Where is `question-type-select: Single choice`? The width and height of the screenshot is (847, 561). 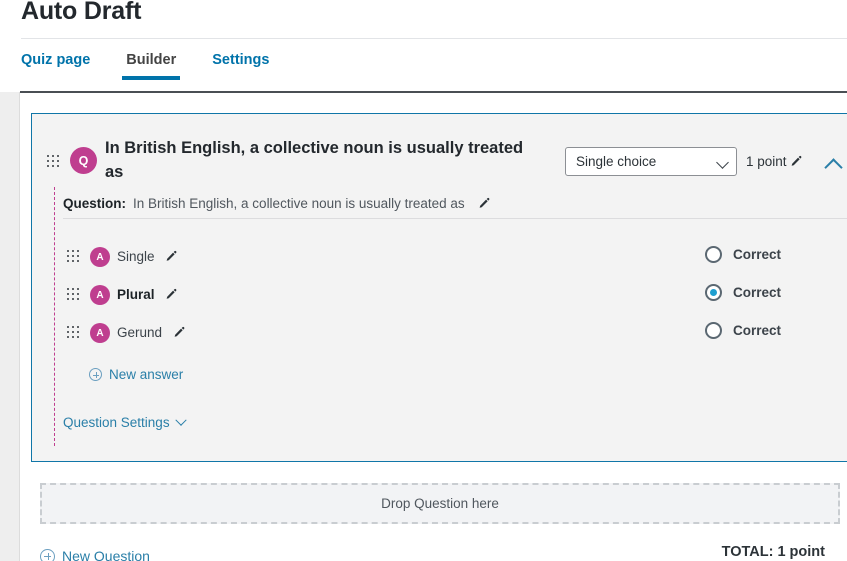 question-type-select: Single choice is located at coordinates (651, 161).